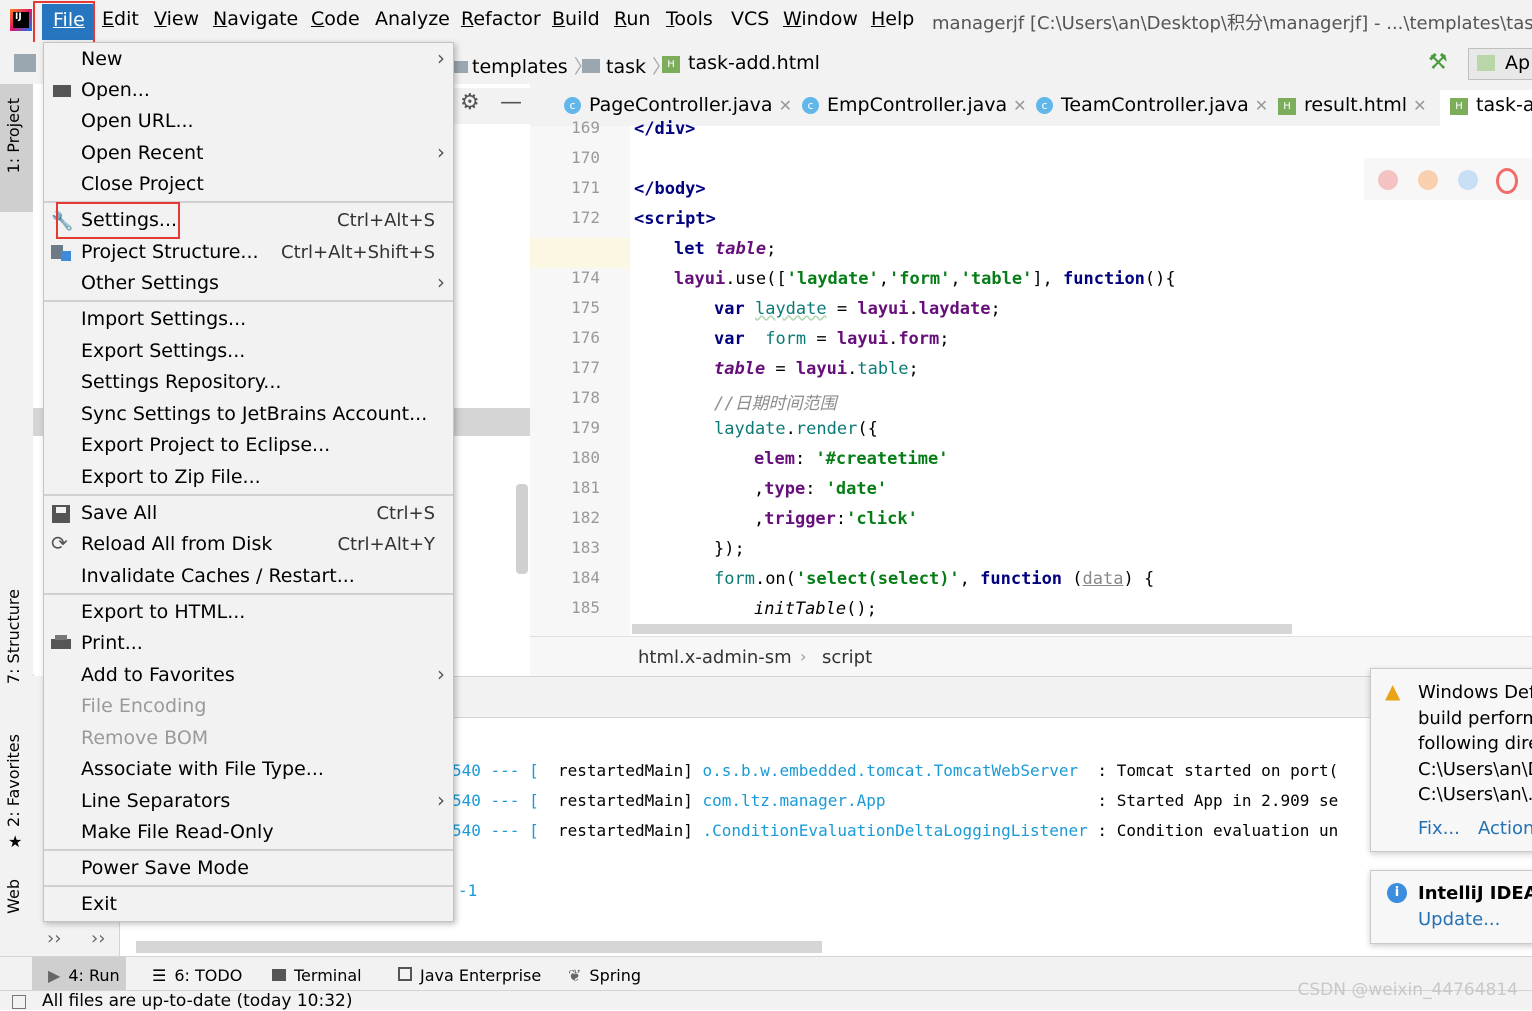 Image resolution: width=1532 pixels, height=1011 pixels. I want to click on menu-item-line-separators: Line Separators ›, so click(248, 801).